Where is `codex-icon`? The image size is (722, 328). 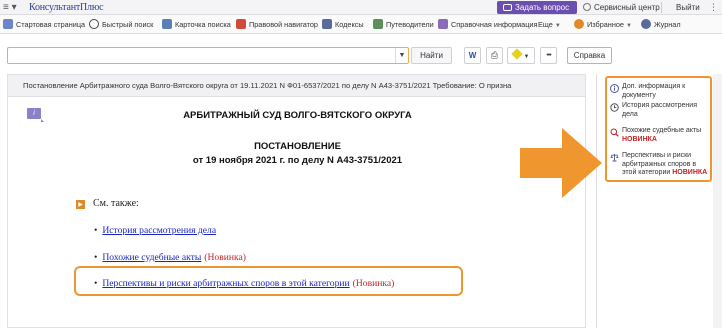 codex-icon is located at coordinates (327, 24).